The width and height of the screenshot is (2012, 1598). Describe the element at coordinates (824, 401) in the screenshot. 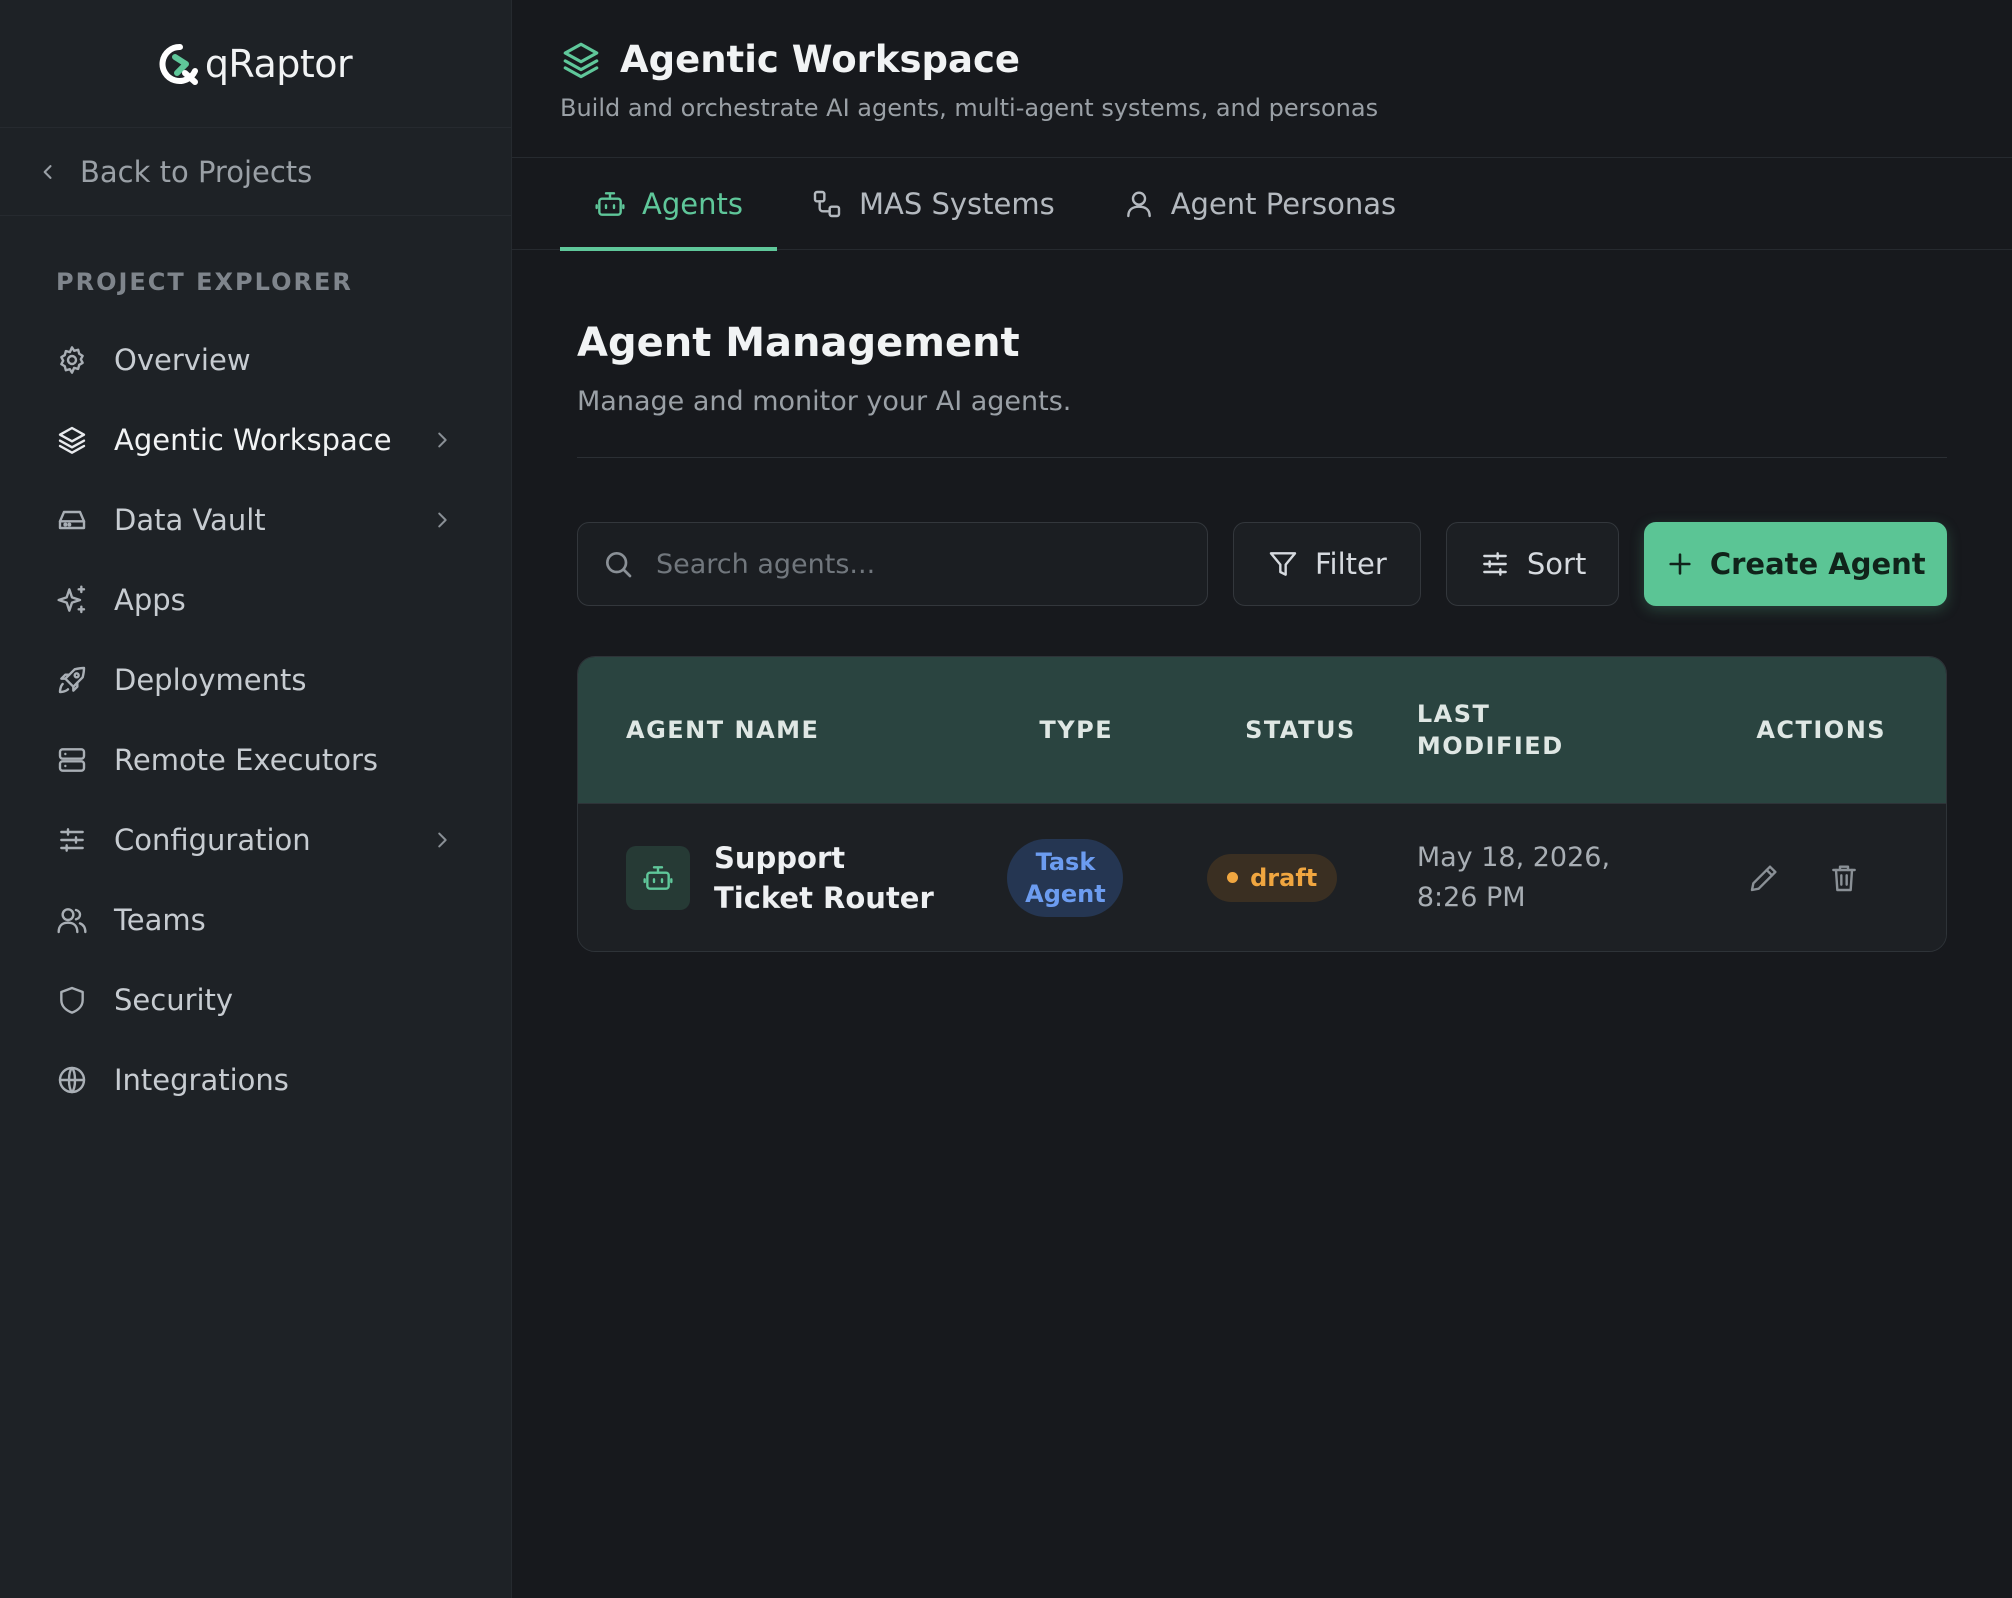

I see `section-subtitle: Manage and monitor your AI agents.` at that location.